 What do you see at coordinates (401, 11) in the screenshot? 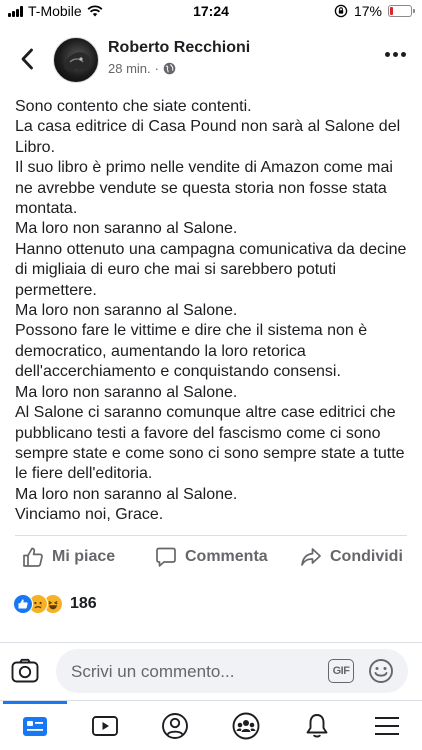
I see `battery-icon` at bounding box center [401, 11].